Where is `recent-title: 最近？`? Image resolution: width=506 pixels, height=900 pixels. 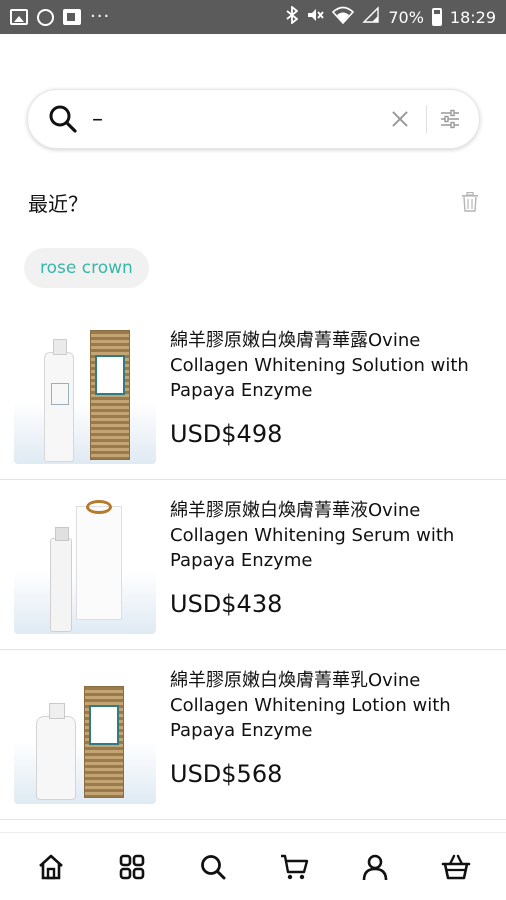 recent-title: 最近？ is located at coordinates (58, 204).